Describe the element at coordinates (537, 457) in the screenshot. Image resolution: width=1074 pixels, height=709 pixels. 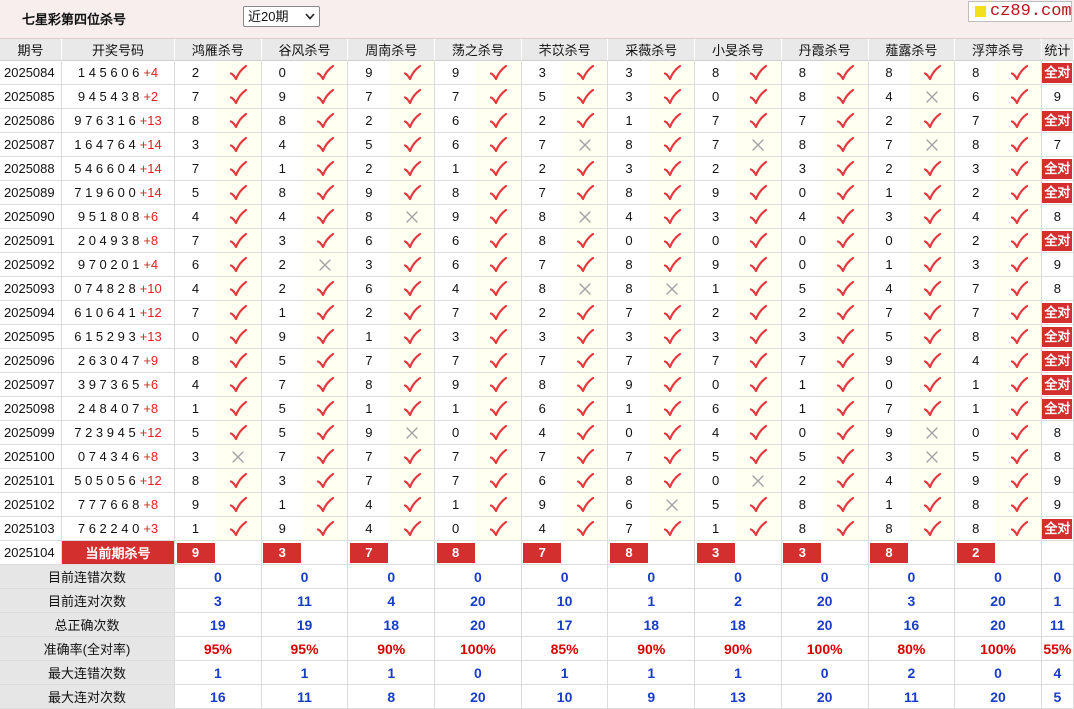
I see `table-row: 2025100 0 7 4 3 4 6 +8 3 7 7 7 7 7 5 5 3 5 8` at that location.